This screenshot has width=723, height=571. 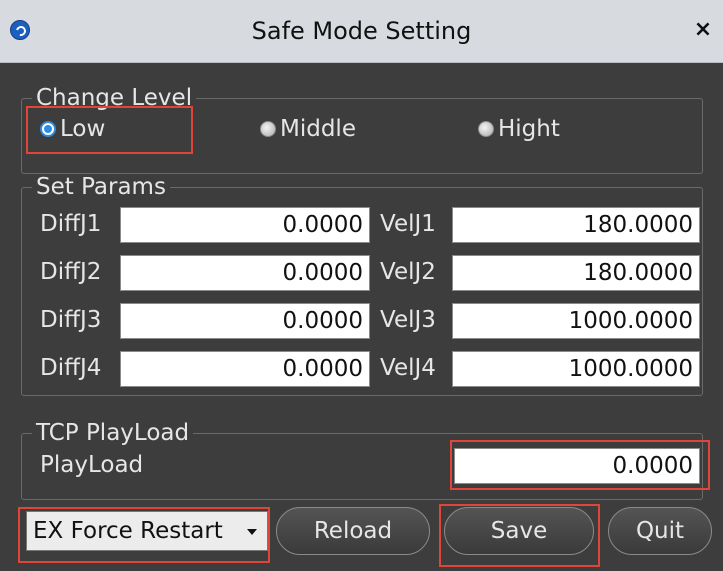 I want to click on velj1-input: 180.0000, so click(x=576, y=225).